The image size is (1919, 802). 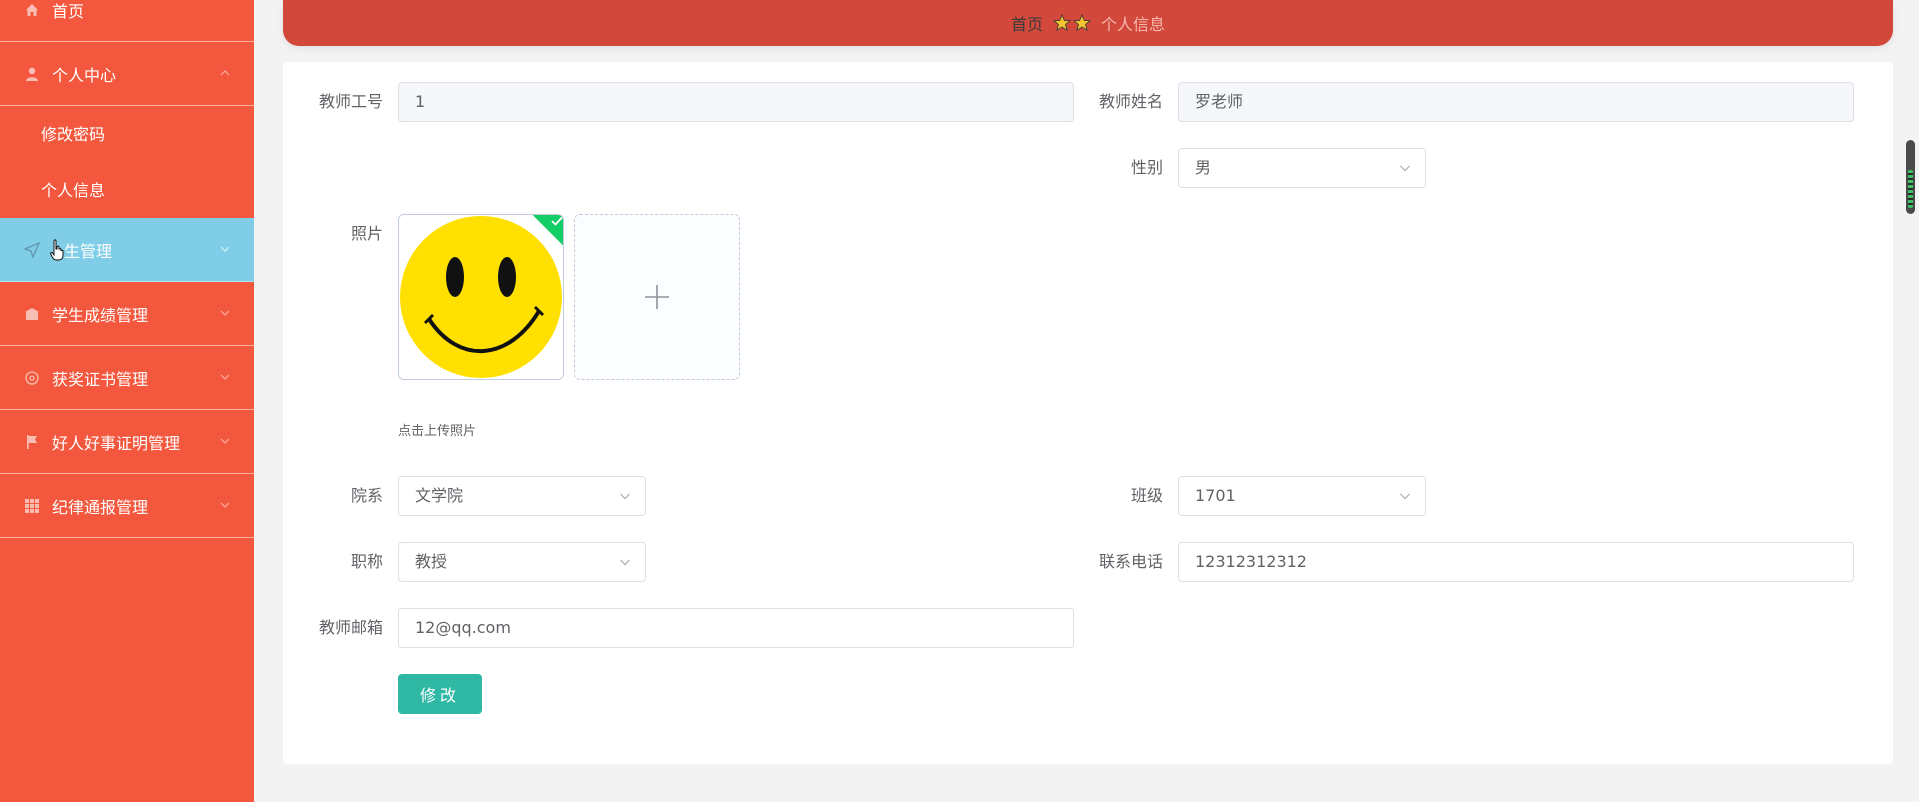 I want to click on sidebar-subitem-label: 个人信息, so click(x=73, y=190).